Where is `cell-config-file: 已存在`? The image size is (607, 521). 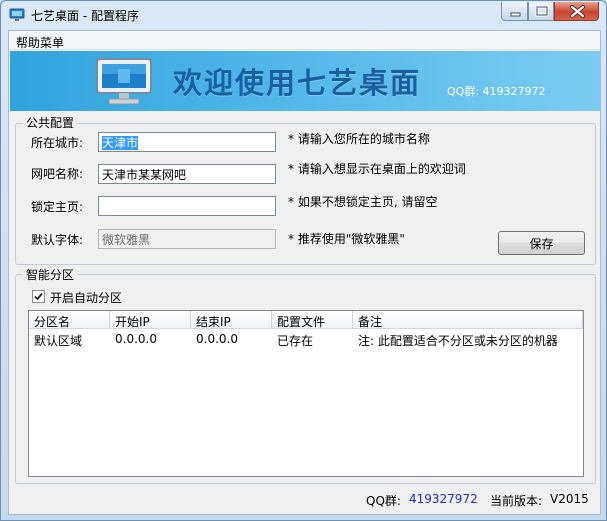 cell-config-file: 已存在 is located at coordinates (295, 341).